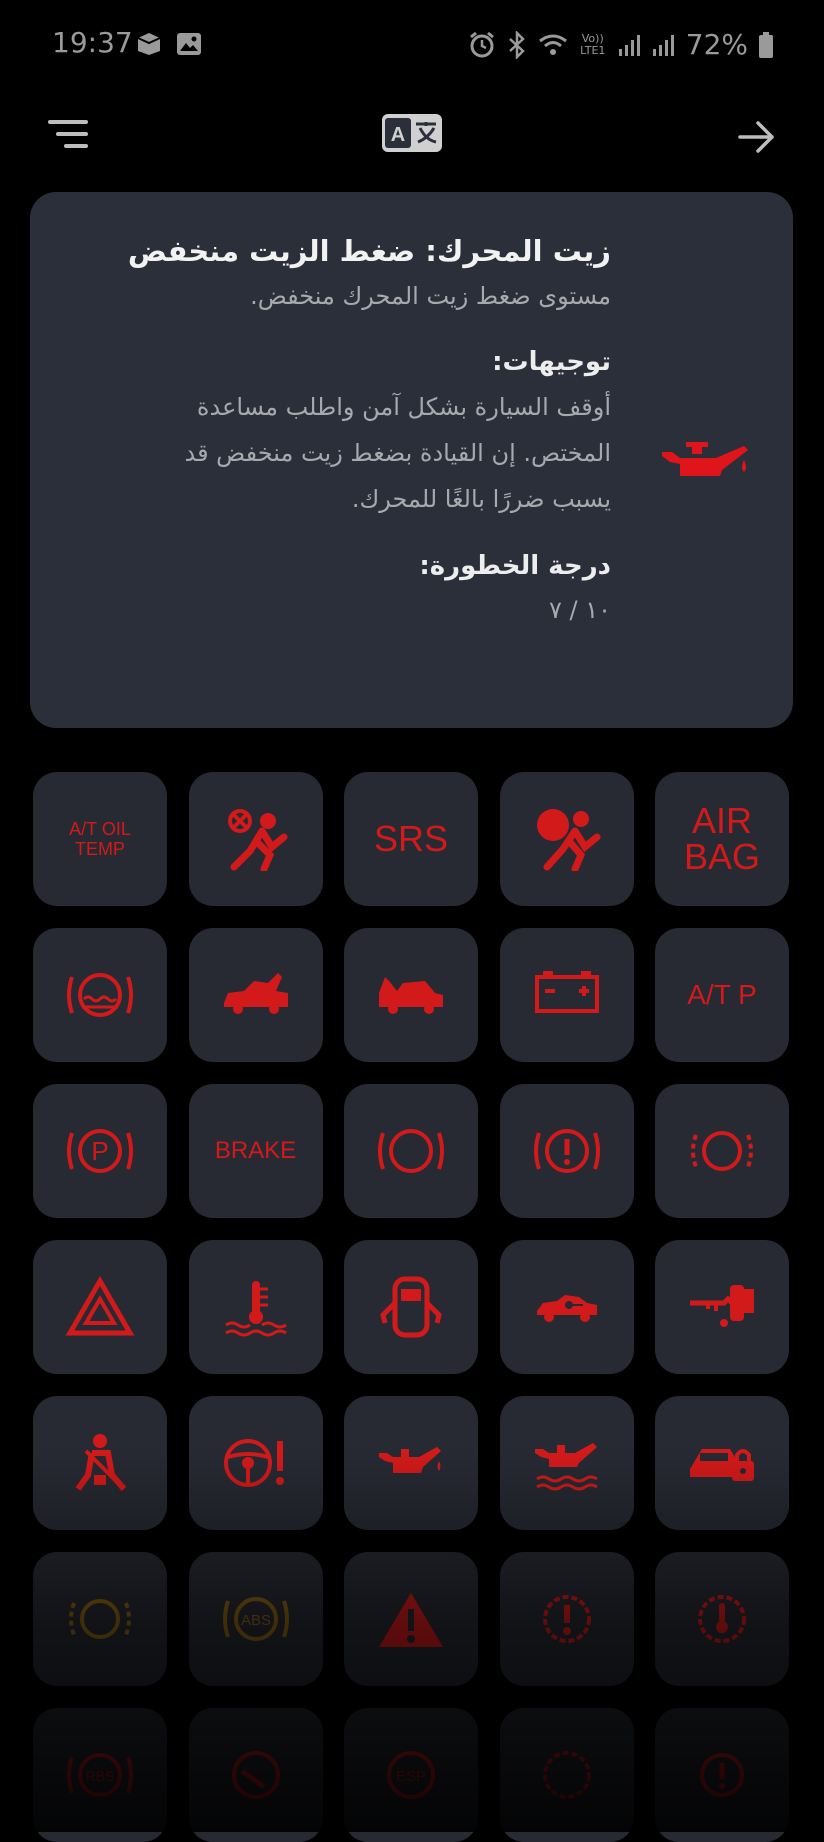  Describe the element at coordinates (189, 44) in the screenshot. I see `image-icon` at that location.